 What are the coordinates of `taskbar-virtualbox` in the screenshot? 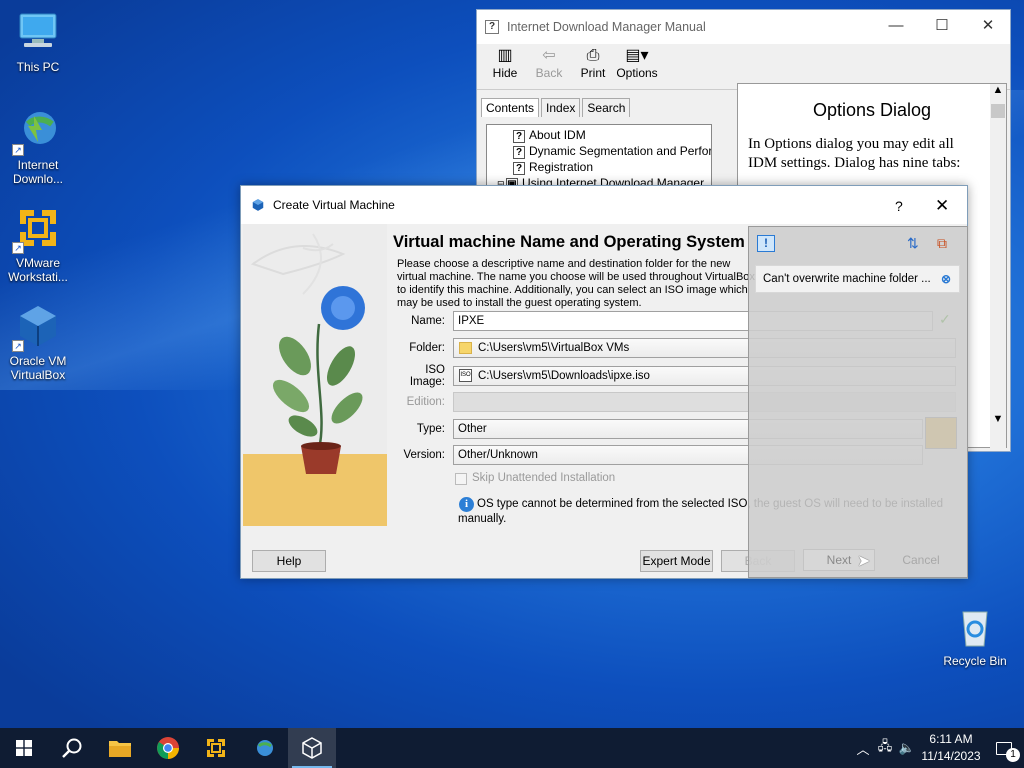 It's located at (312, 748).